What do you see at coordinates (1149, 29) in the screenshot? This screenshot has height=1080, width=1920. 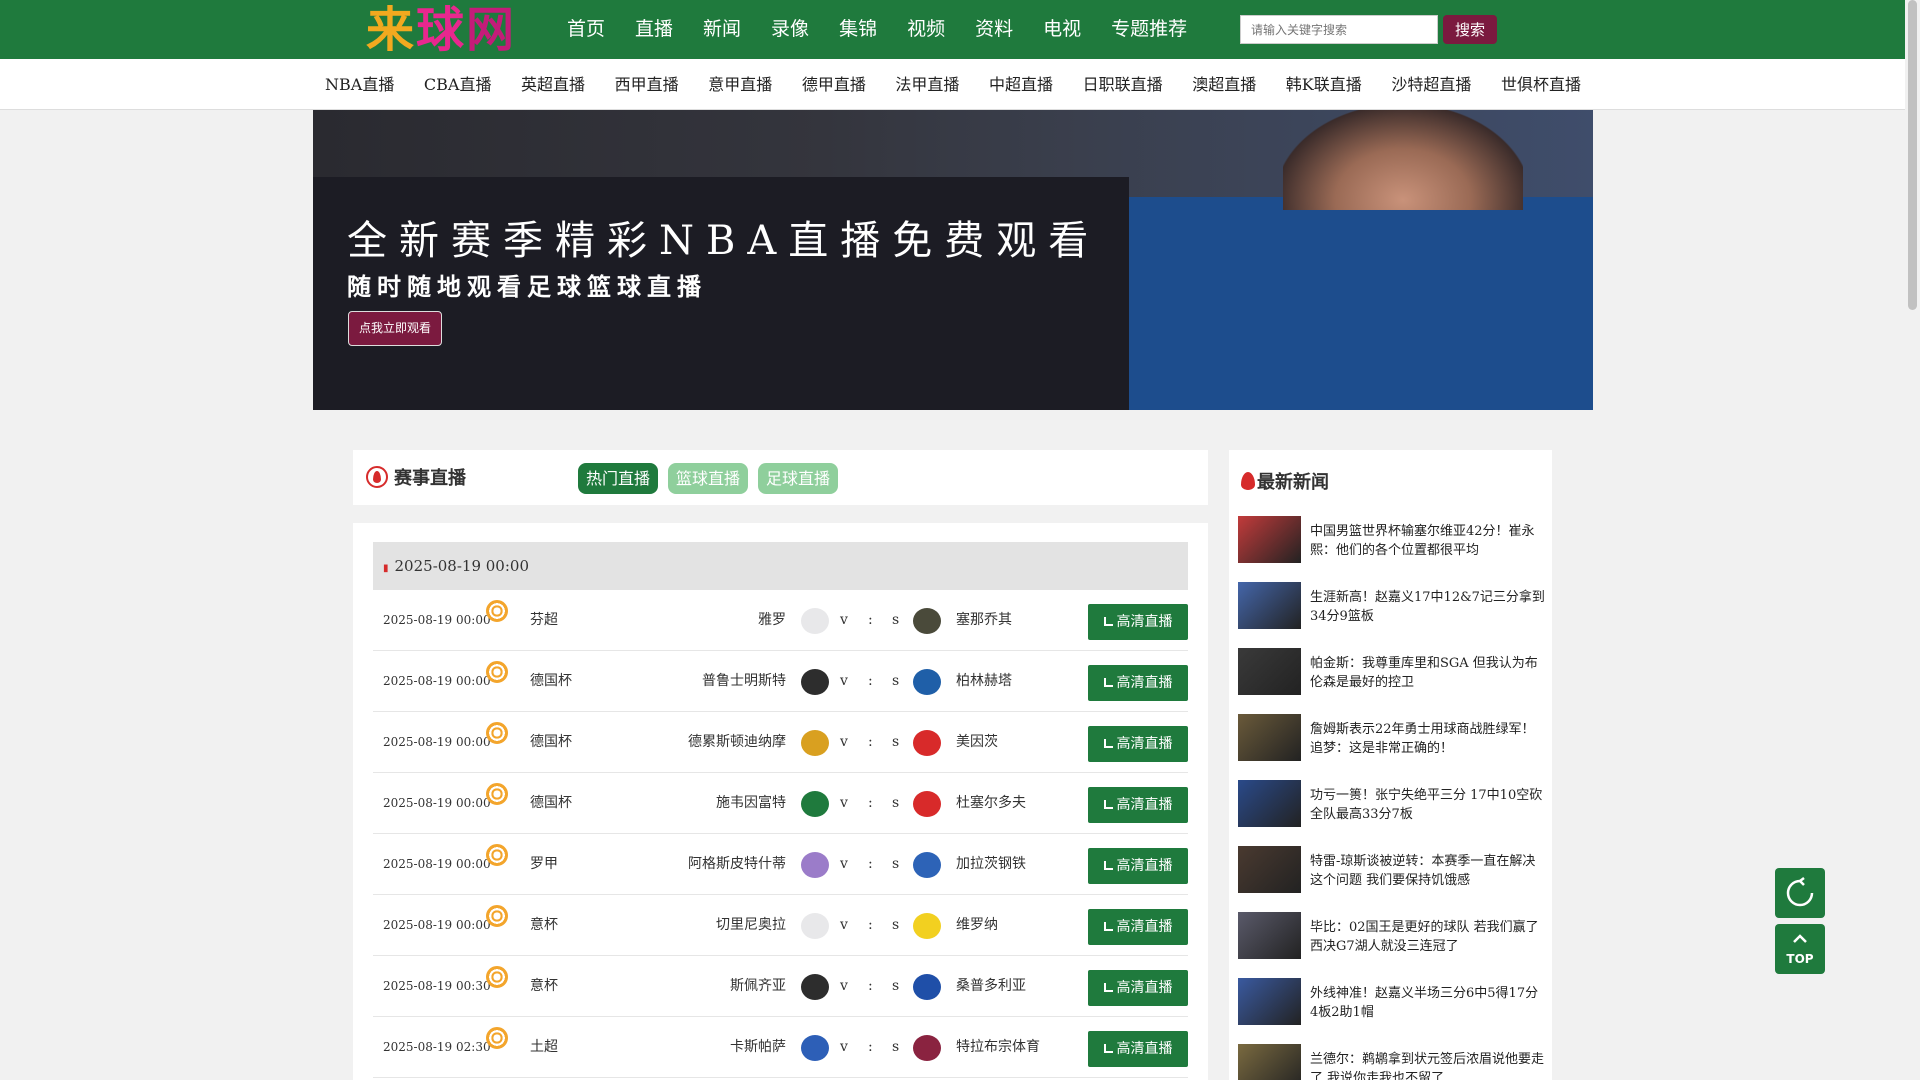 I see `nav-item: 专题推荐` at bounding box center [1149, 29].